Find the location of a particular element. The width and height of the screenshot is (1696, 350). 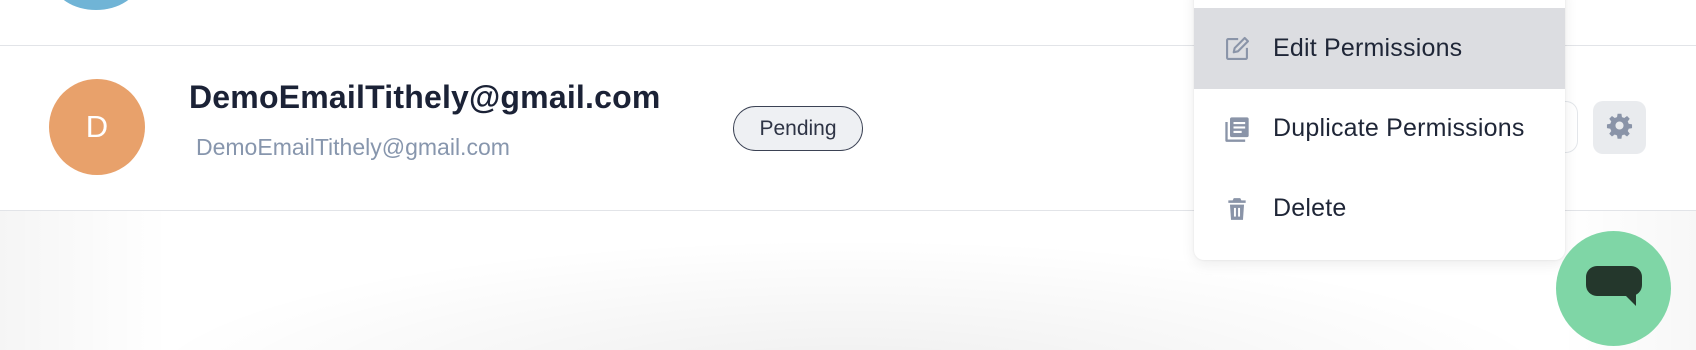

avatar-initial: D is located at coordinates (97, 126).